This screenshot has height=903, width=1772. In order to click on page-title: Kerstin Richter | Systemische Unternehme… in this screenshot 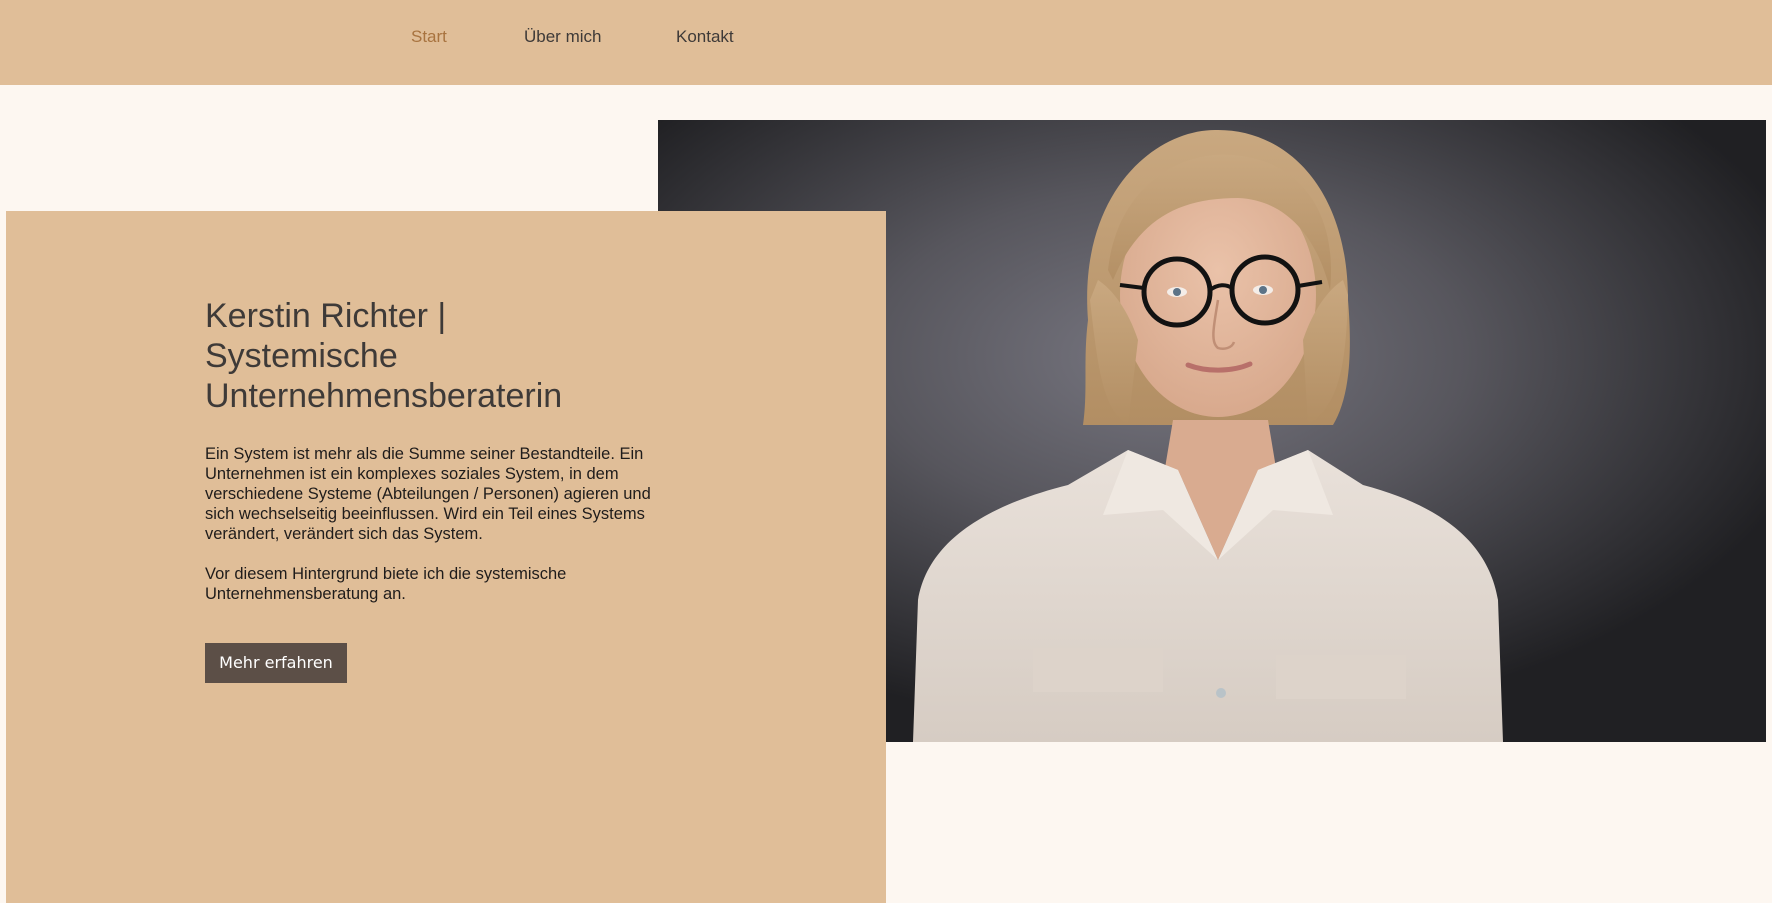, I will do `click(425, 356)`.